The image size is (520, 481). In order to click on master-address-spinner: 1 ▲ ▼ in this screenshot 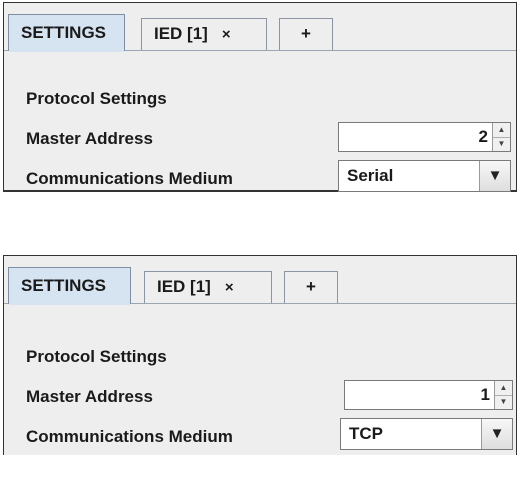, I will do `click(428, 395)`.